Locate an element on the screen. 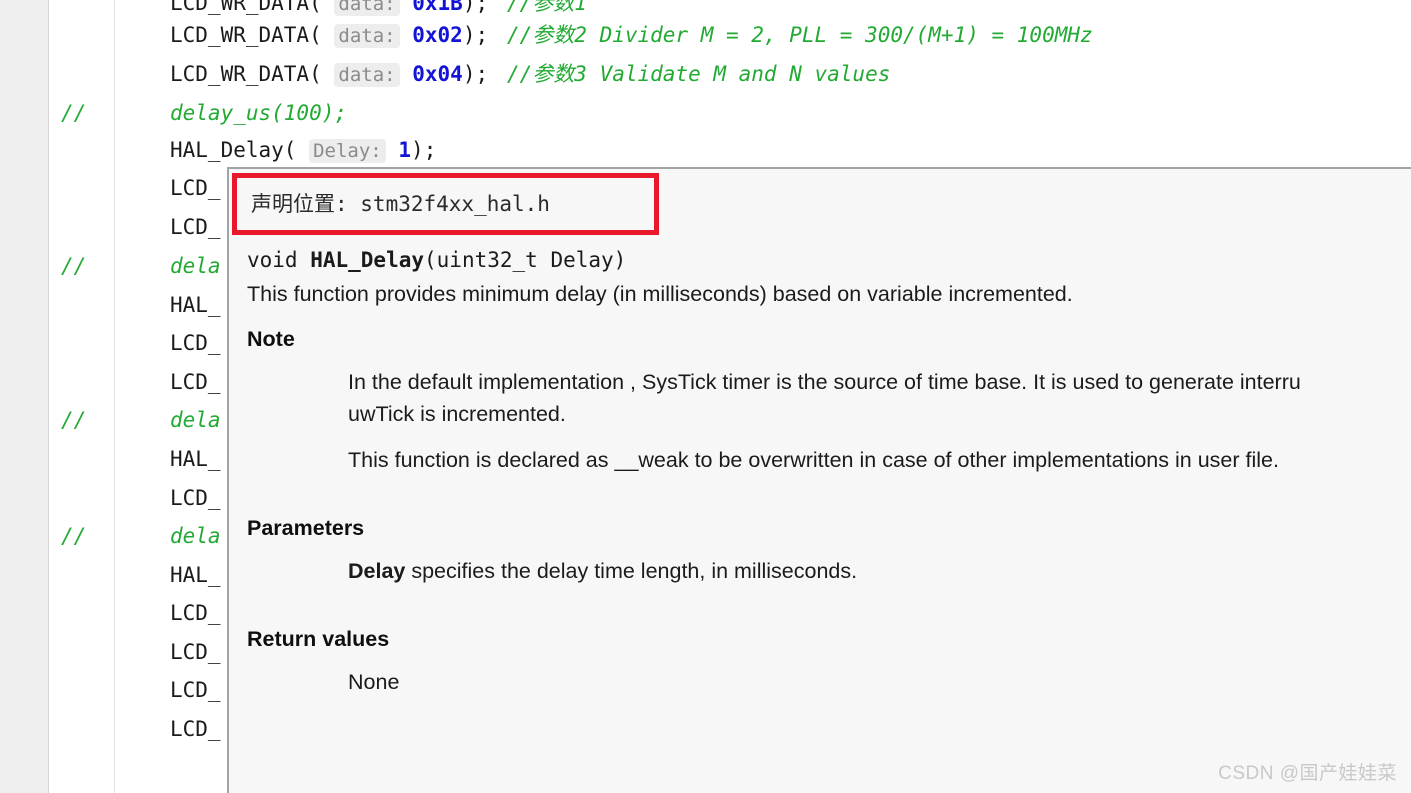  signature-parameter-list: (uint32_t Delay) is located at coordinates (525, 260).